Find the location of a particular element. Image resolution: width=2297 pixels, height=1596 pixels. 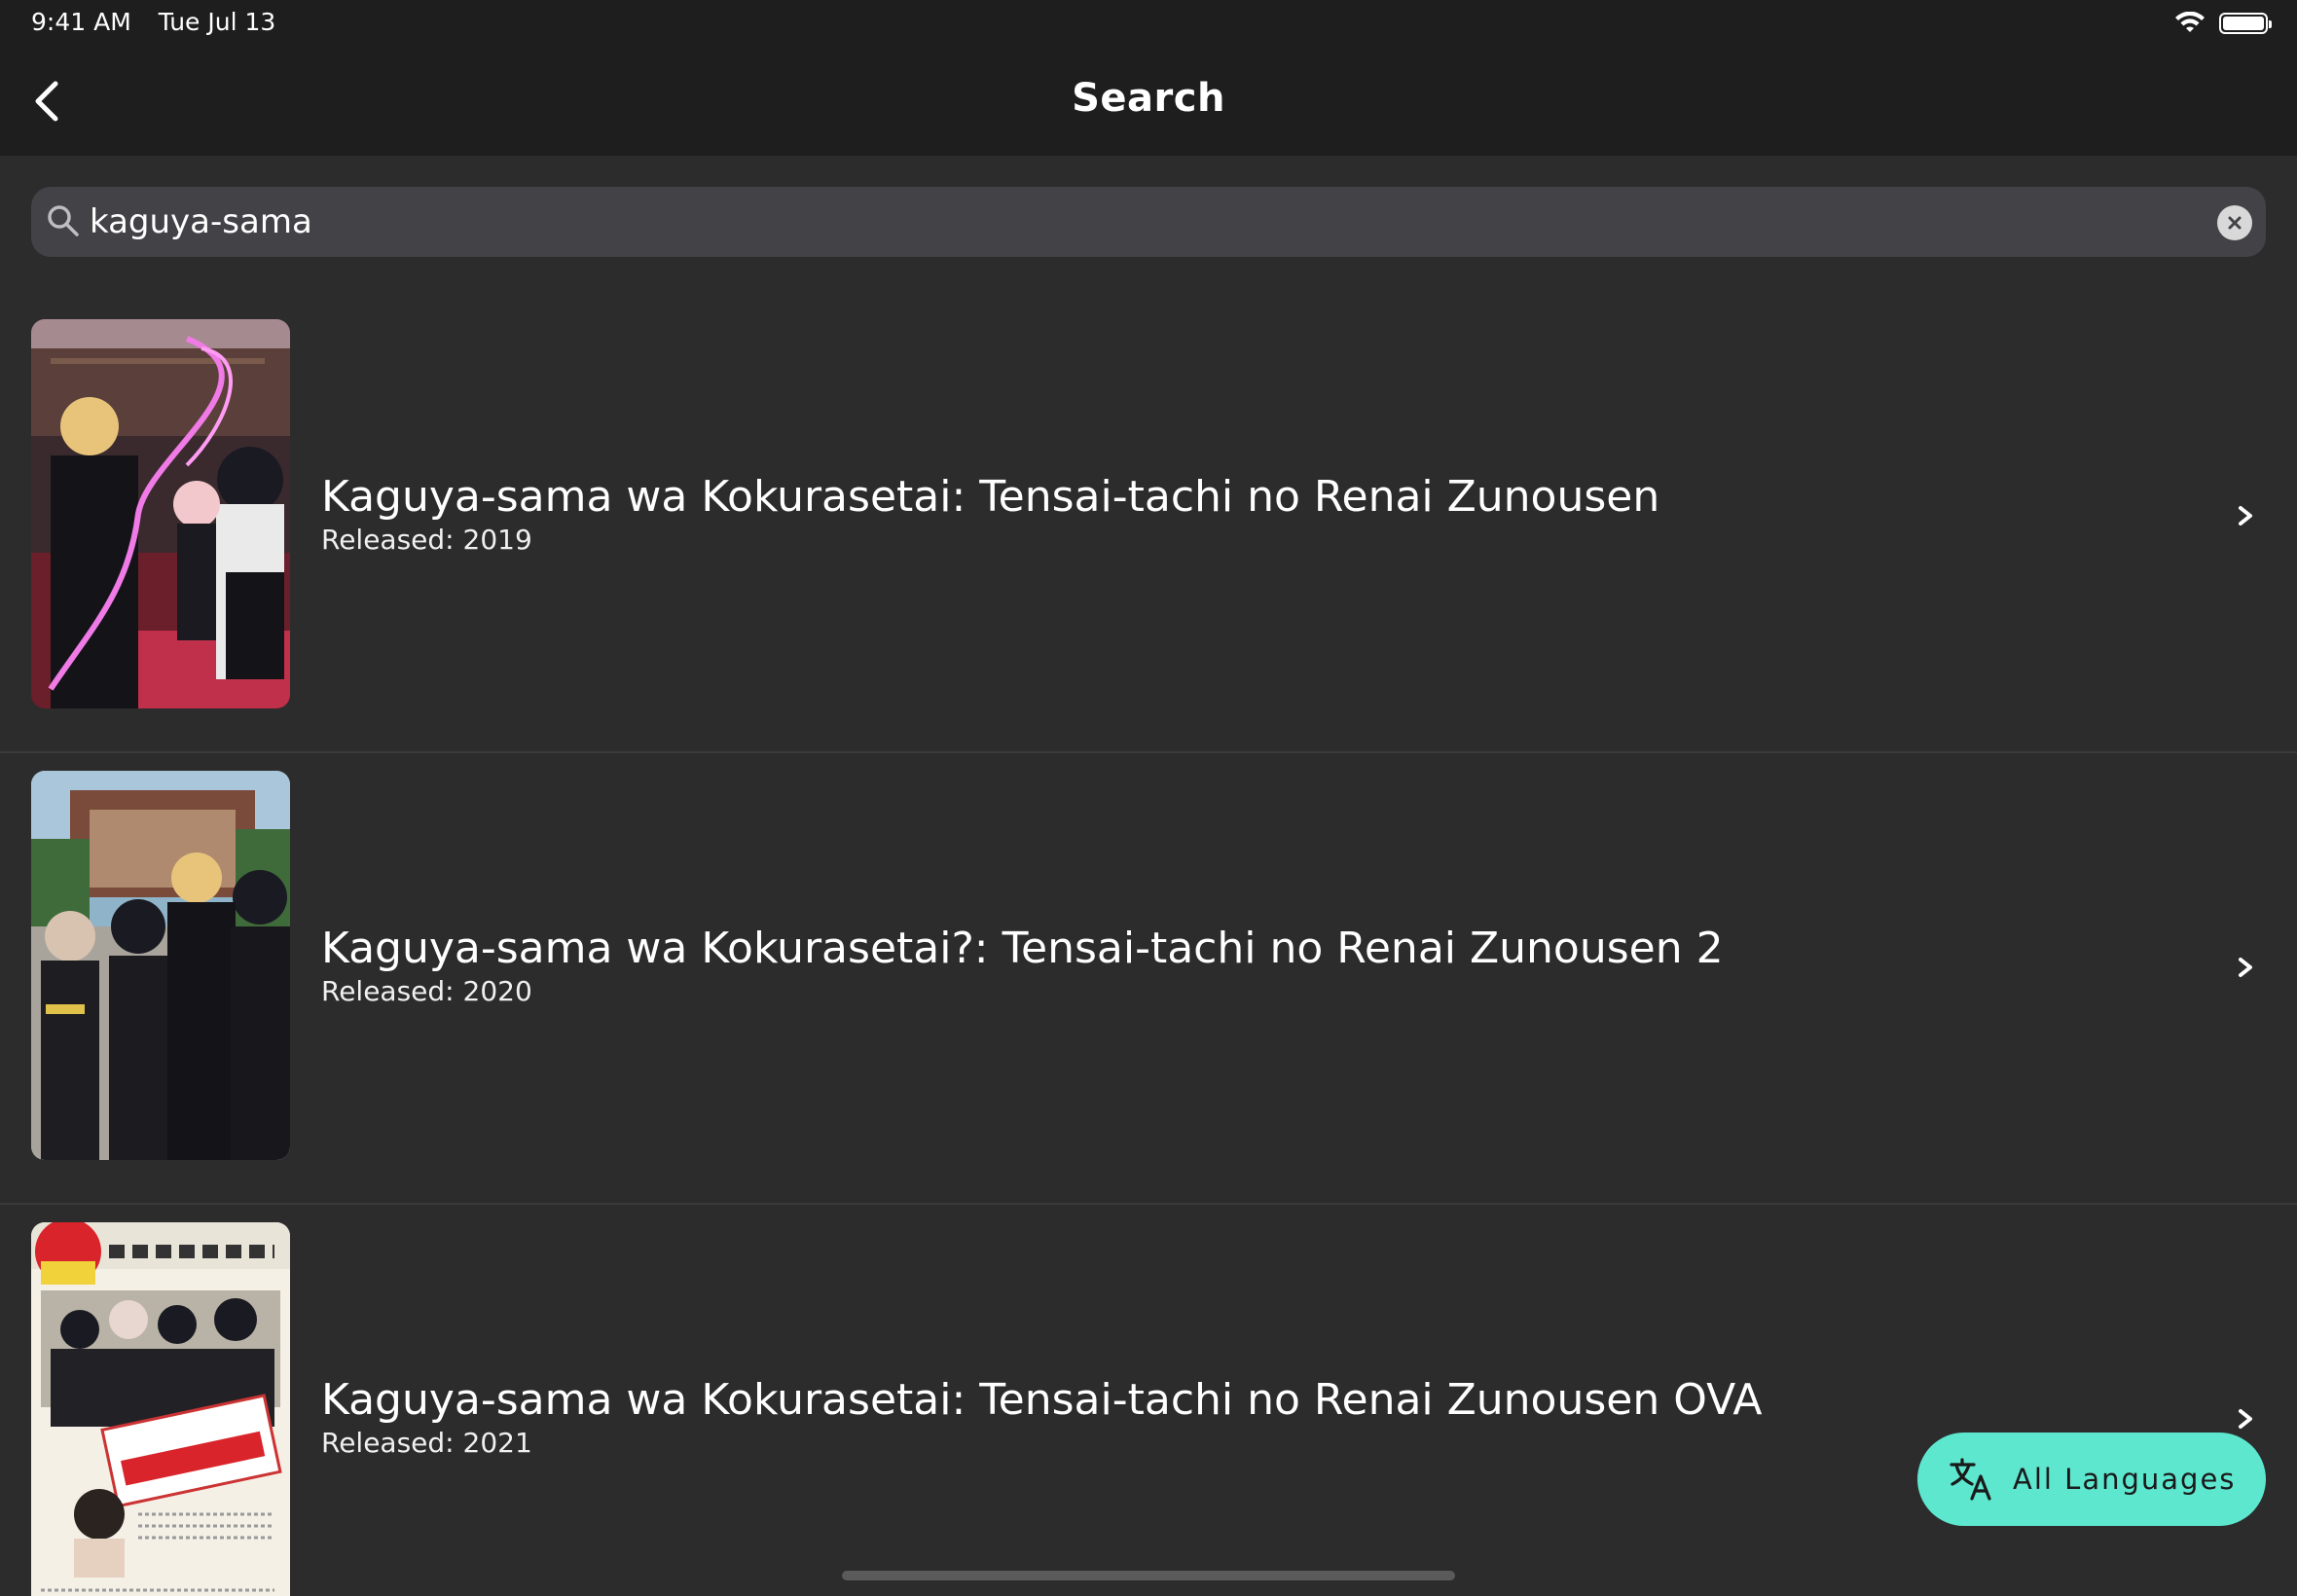

search-input is located at coordinates (1141, 222).